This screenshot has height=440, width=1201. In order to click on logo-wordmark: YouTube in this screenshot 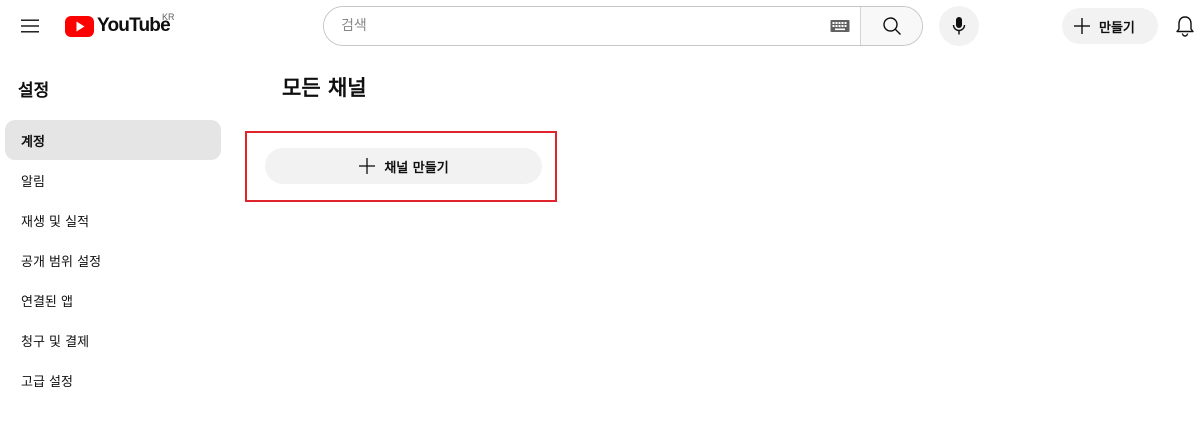, I will do `click(134, 25)`.